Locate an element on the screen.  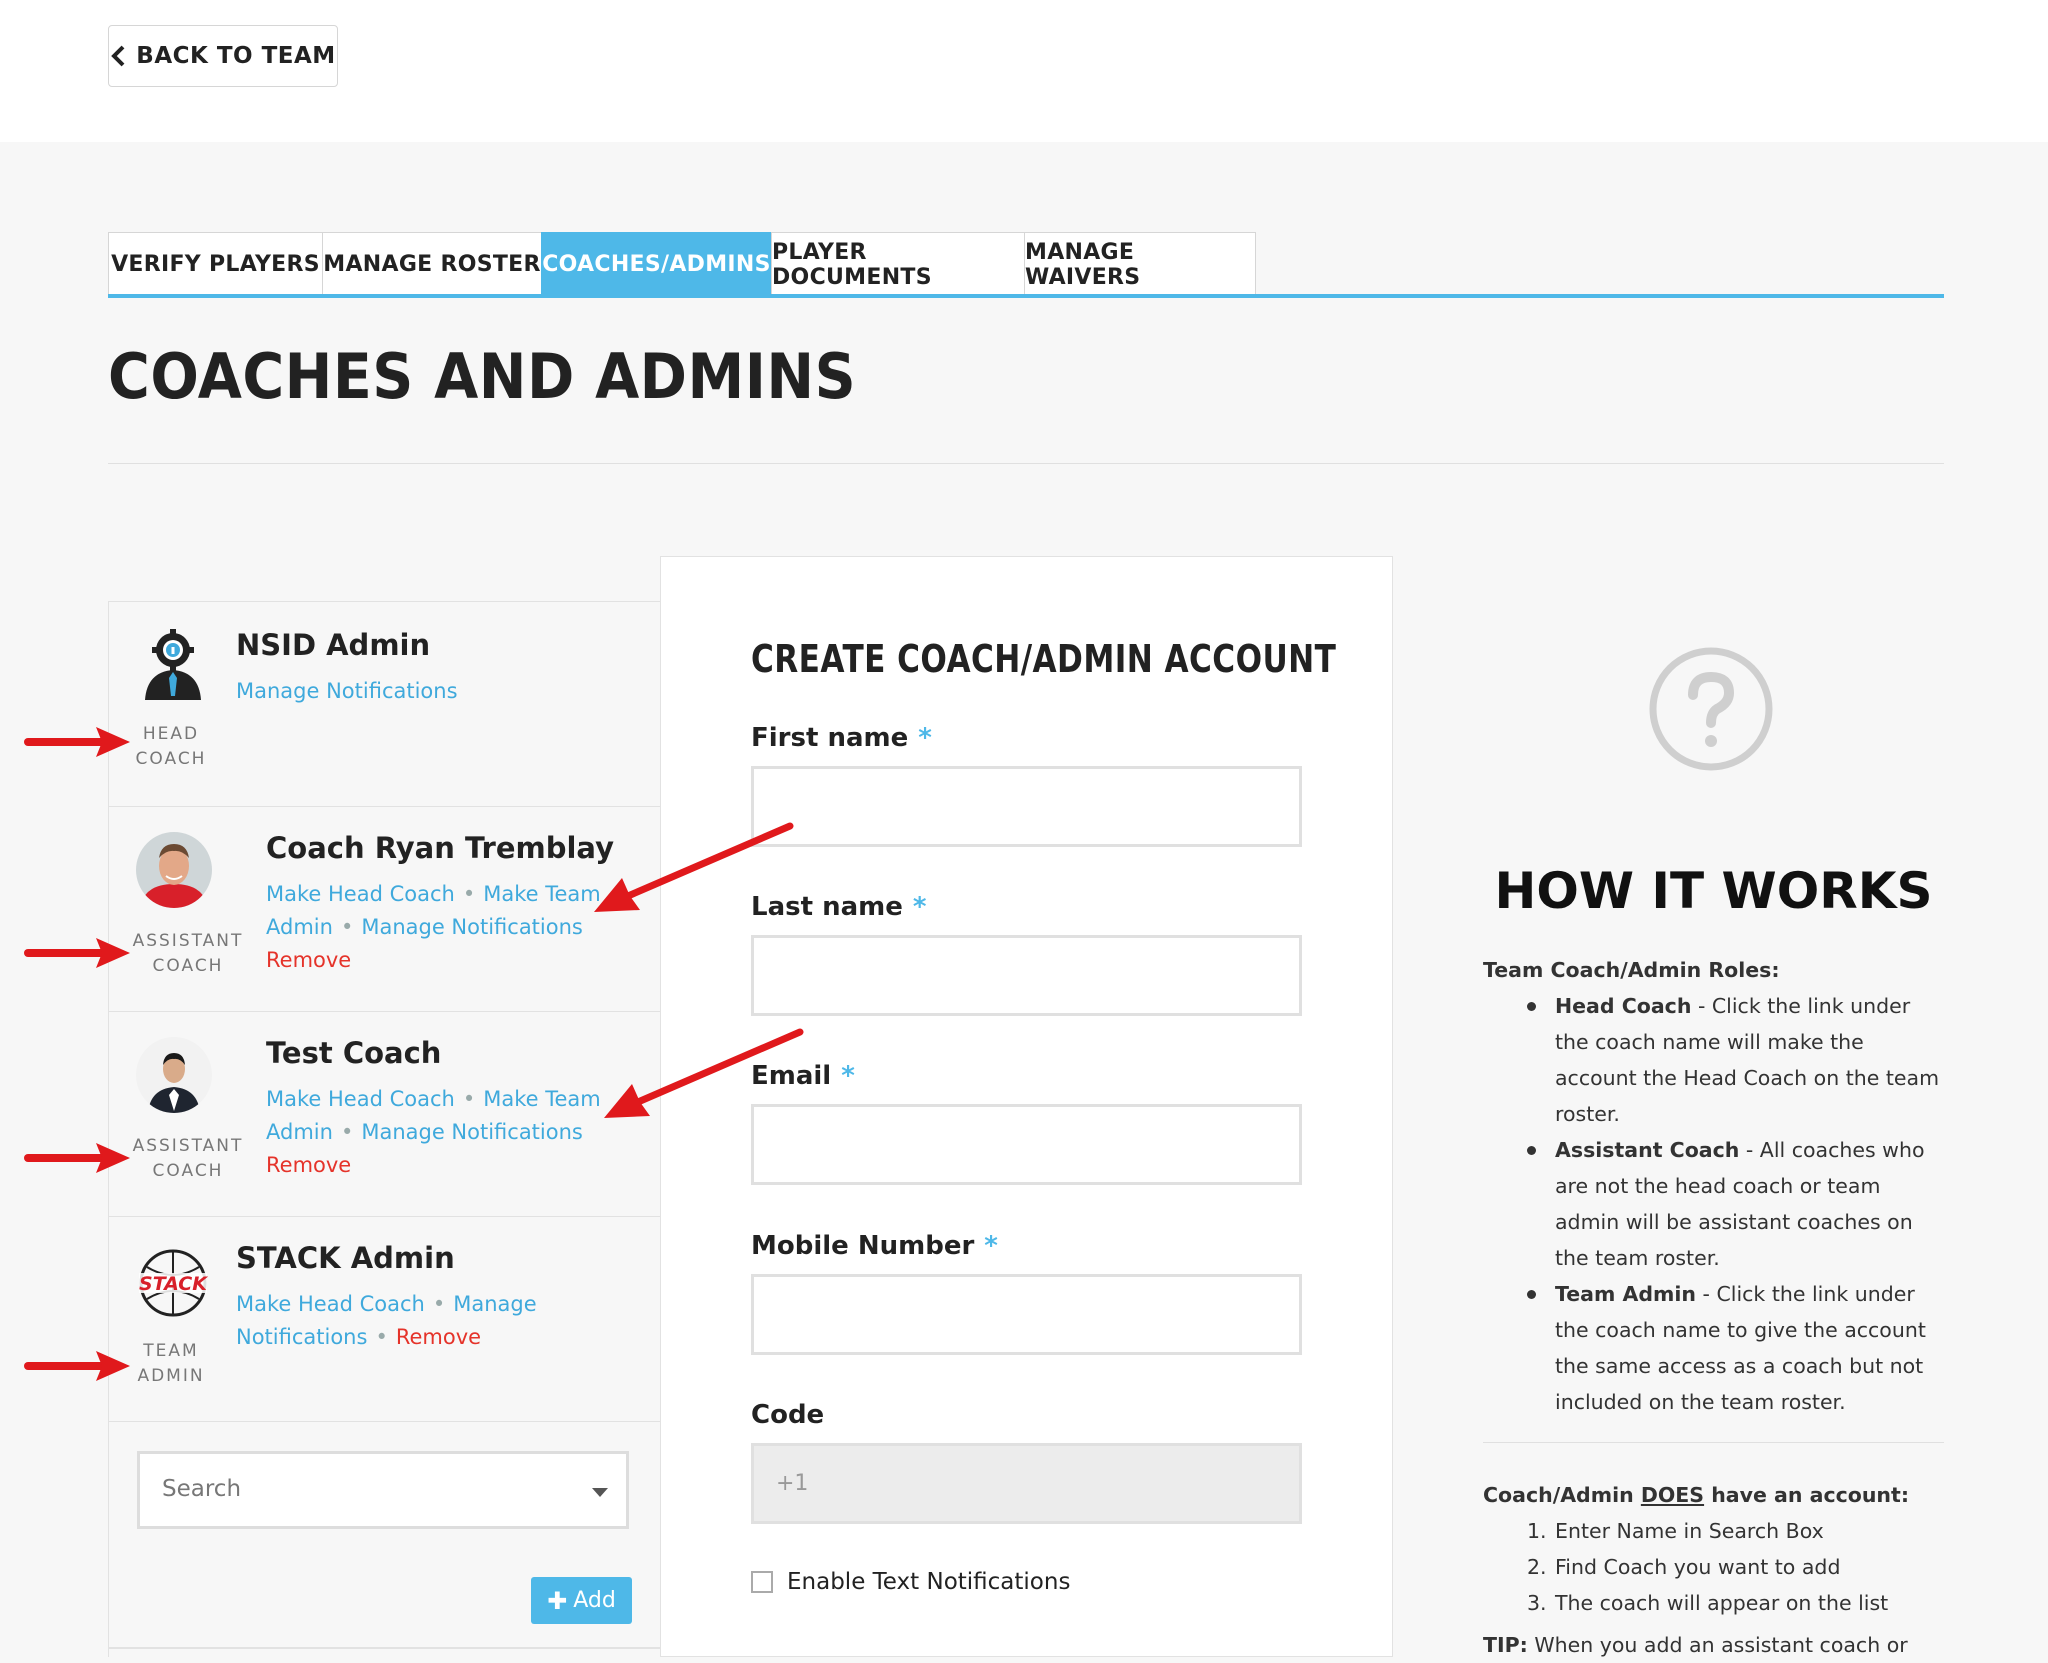
role-line: ADMIN is located at coordinates (171, 1376).